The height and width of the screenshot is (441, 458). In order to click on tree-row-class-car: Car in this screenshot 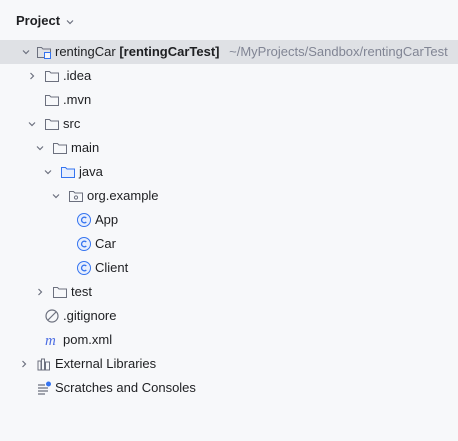, I will do `click(229, 244)`.